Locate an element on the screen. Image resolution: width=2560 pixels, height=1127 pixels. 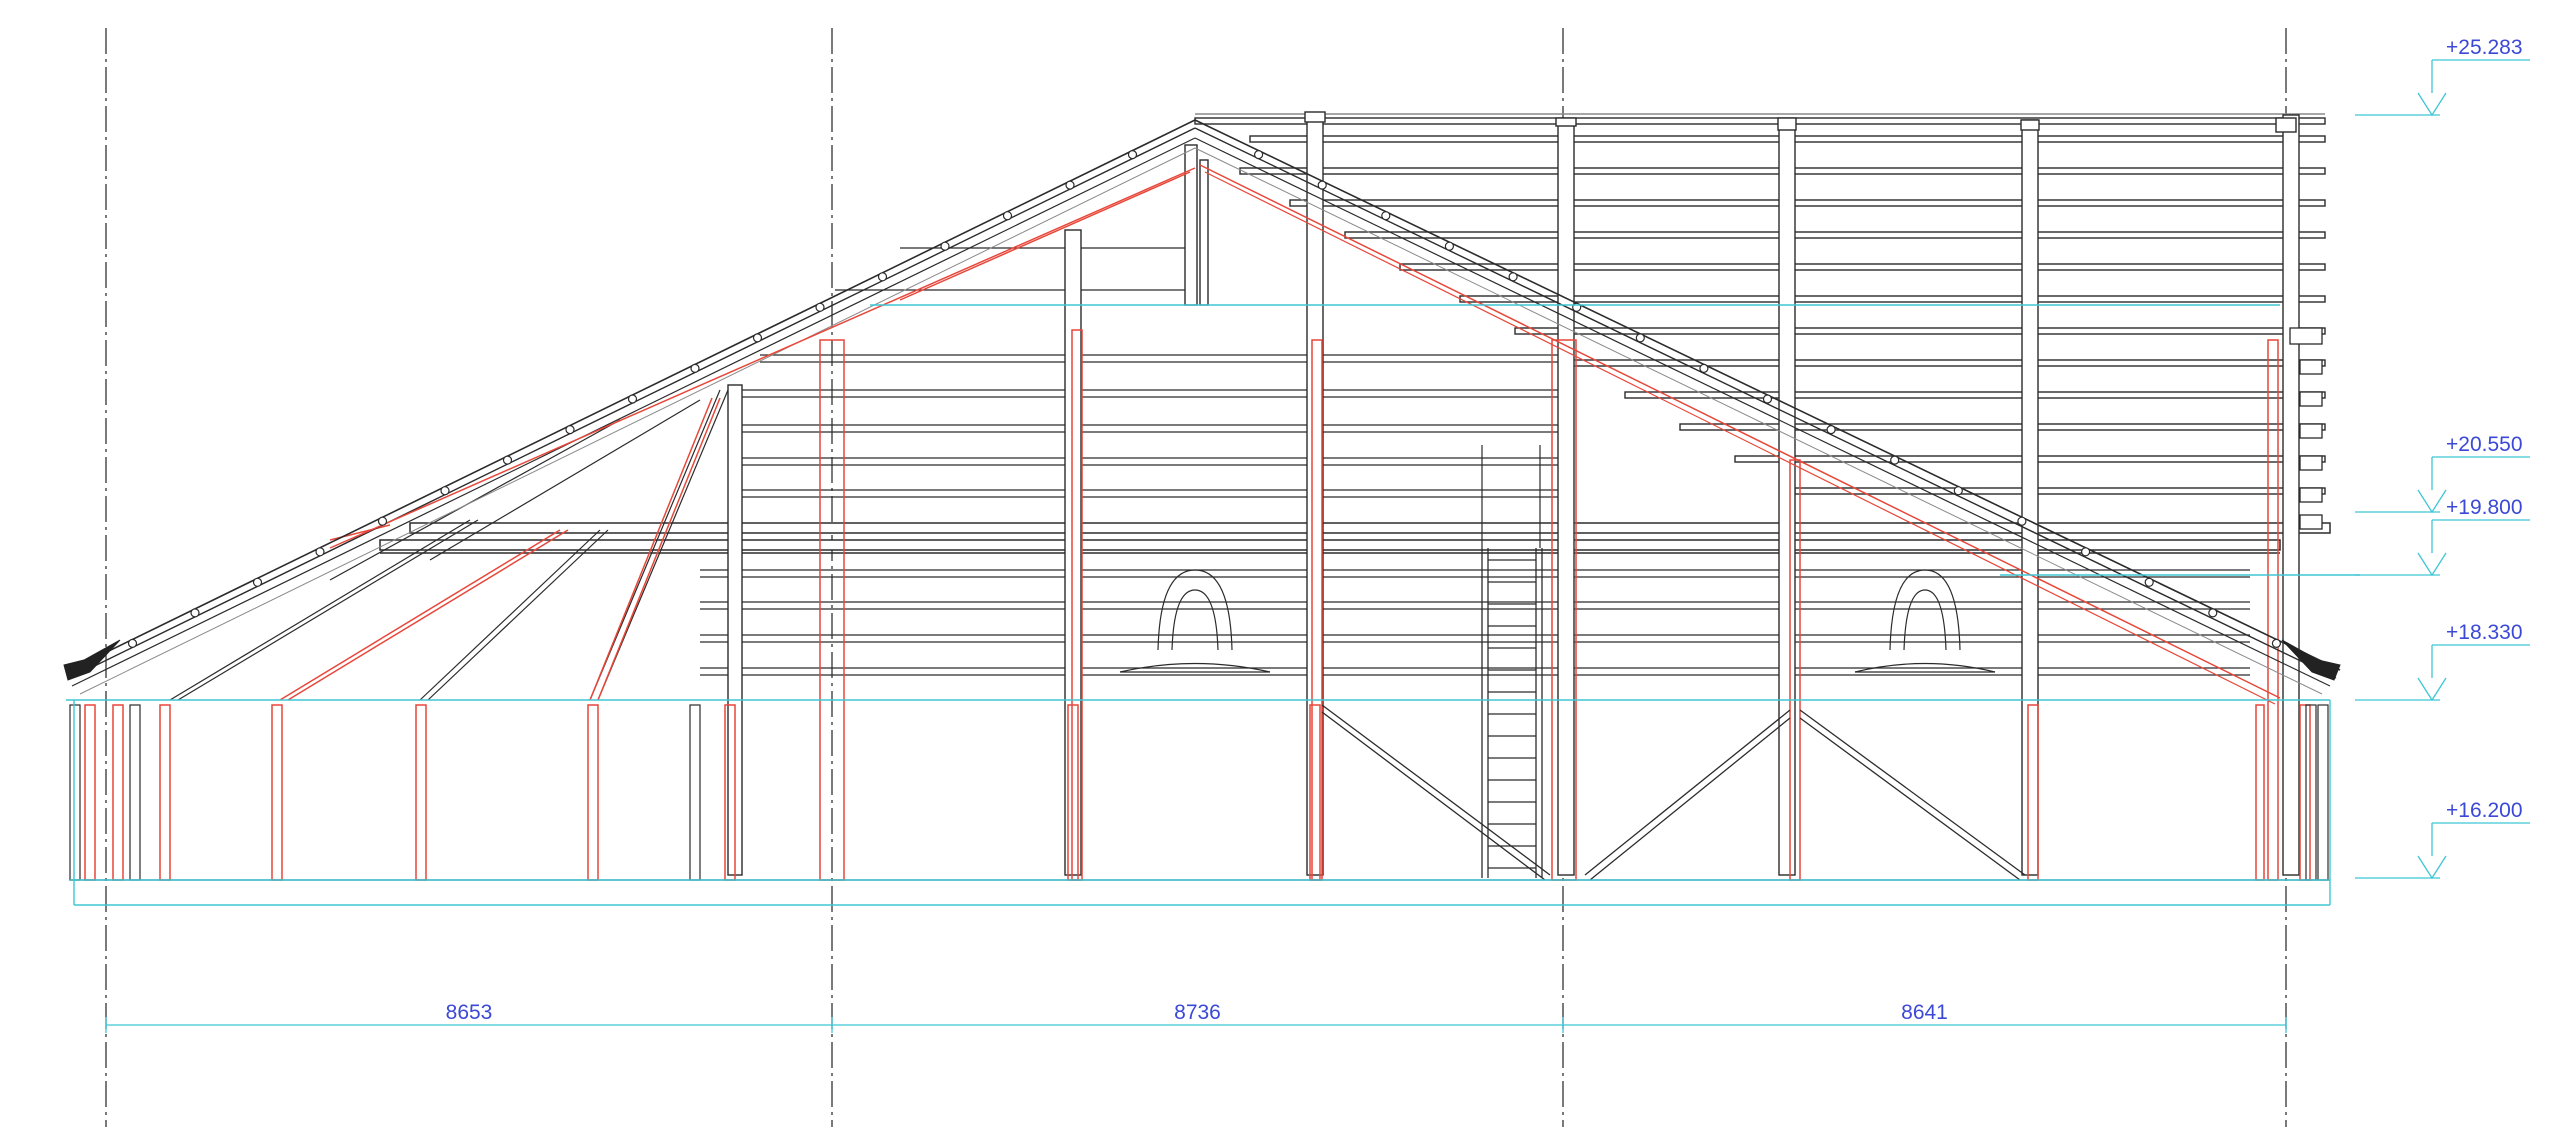
elevation-label: +25.283 is located at coordinates (2484, 47).